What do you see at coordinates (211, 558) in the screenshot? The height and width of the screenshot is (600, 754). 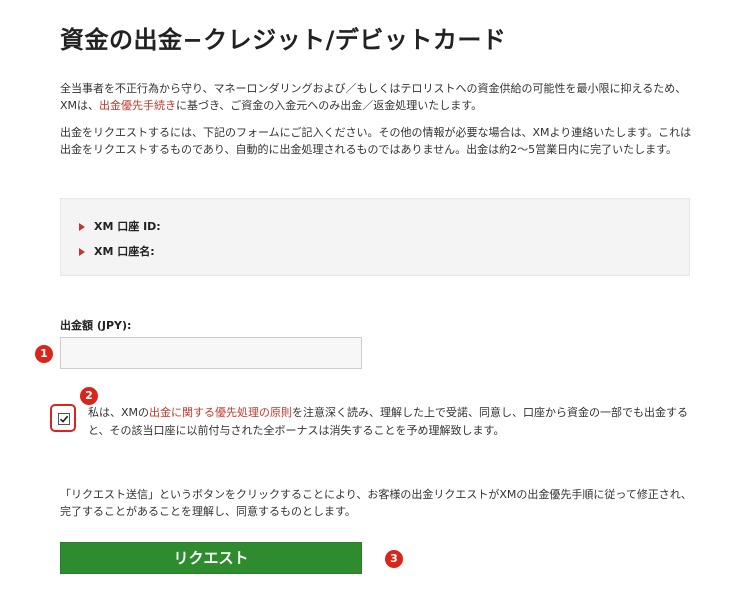 I see `request-button: リクエスト` at bounding box center [211, 558].